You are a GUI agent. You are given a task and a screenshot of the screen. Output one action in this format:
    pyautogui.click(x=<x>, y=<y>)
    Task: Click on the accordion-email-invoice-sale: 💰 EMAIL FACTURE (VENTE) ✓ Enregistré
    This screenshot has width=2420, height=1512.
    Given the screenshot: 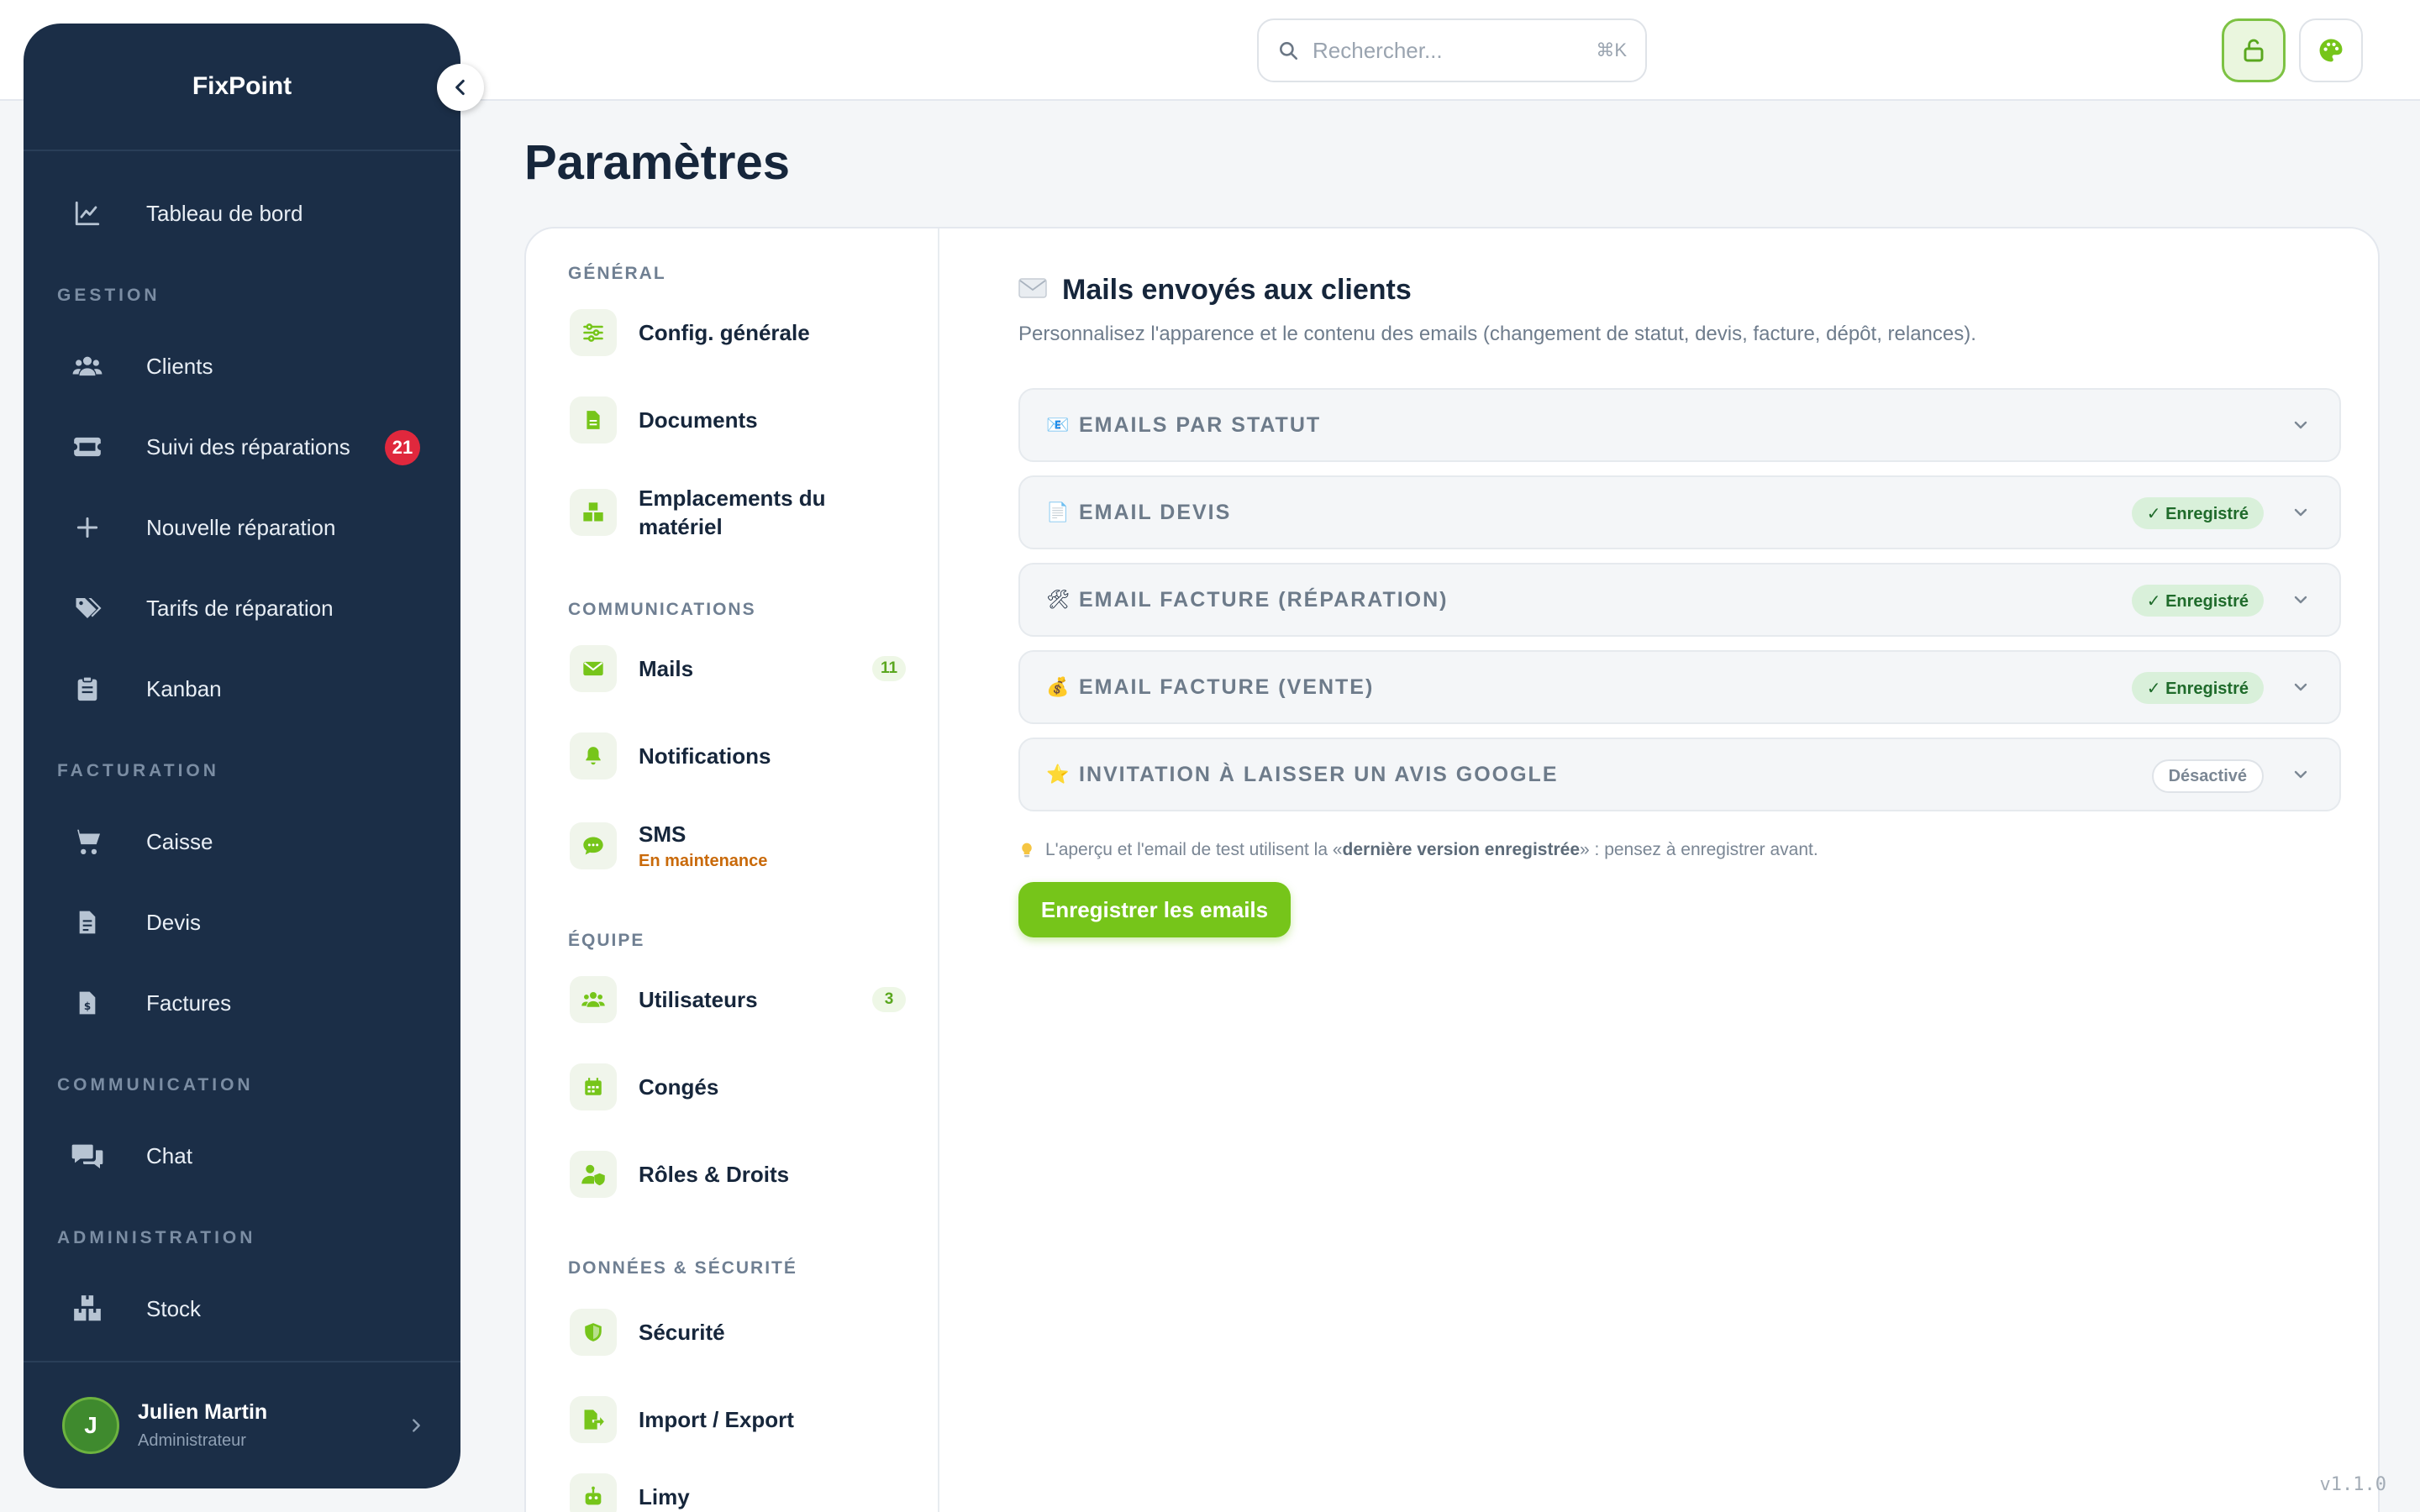 What is the action you would take?
    pyautogui.click(x=1680, y=687)
    